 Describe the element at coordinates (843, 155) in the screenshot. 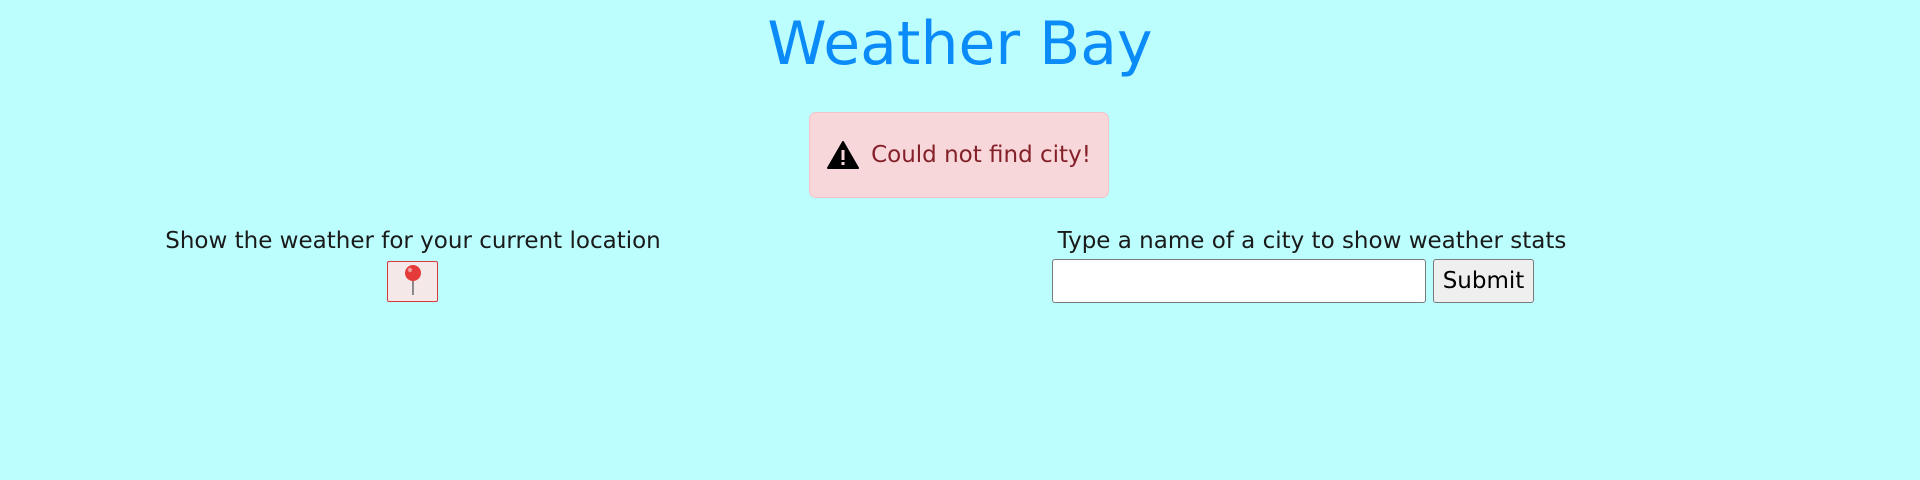

I see `warning-icon` at that location.